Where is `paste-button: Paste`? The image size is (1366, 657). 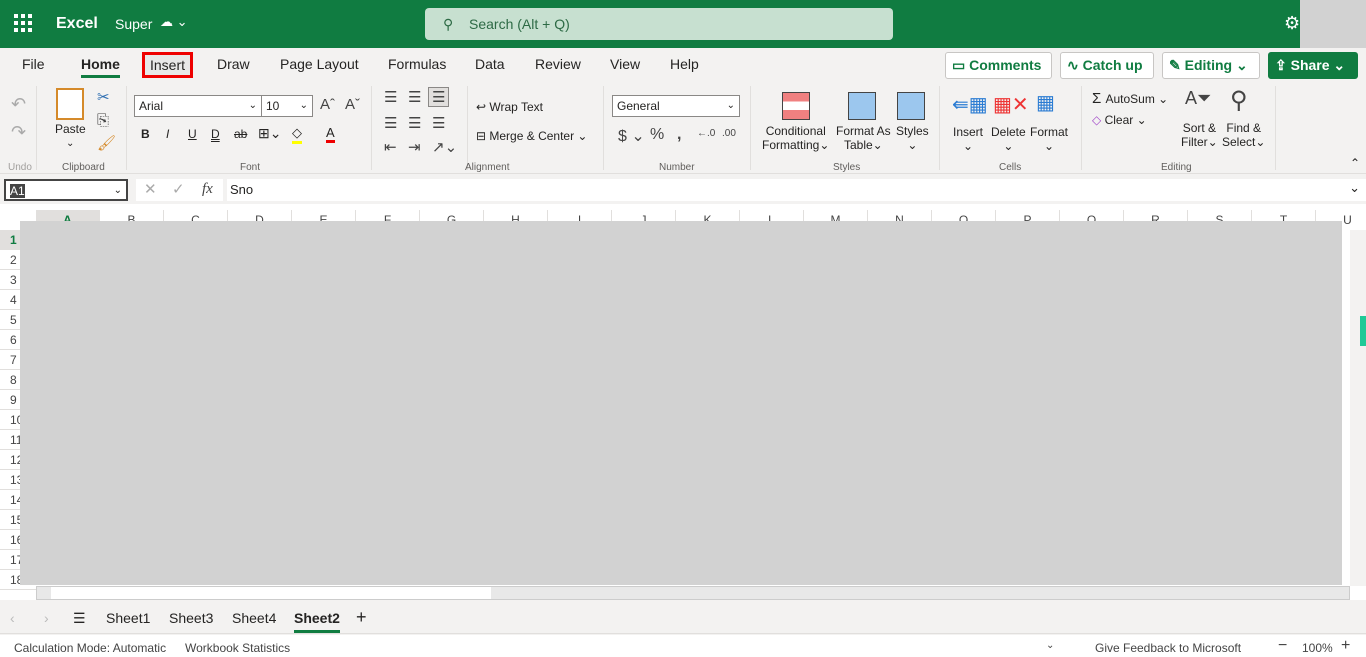
paste-button: Paste is located at coordinates (70, 129).